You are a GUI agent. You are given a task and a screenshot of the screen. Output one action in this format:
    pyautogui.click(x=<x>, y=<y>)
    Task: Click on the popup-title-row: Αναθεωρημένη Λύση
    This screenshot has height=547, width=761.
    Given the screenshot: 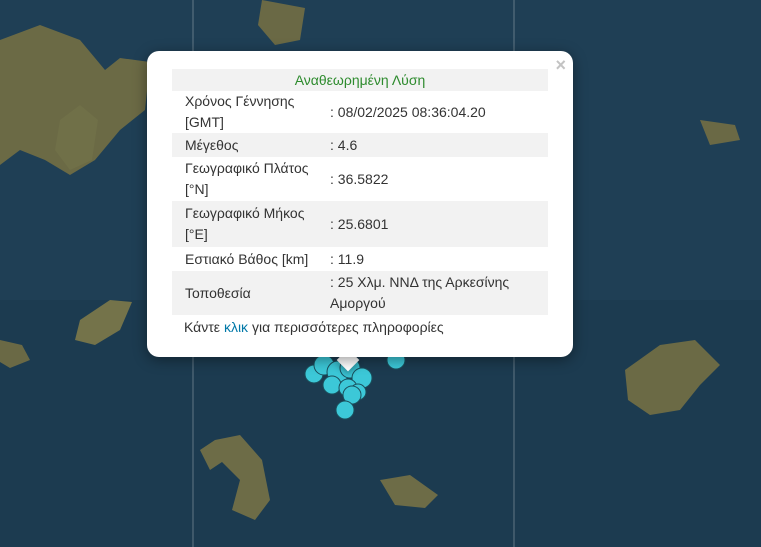 What is the action you would take?
    pyautogui.click(x=360, y=80)
    